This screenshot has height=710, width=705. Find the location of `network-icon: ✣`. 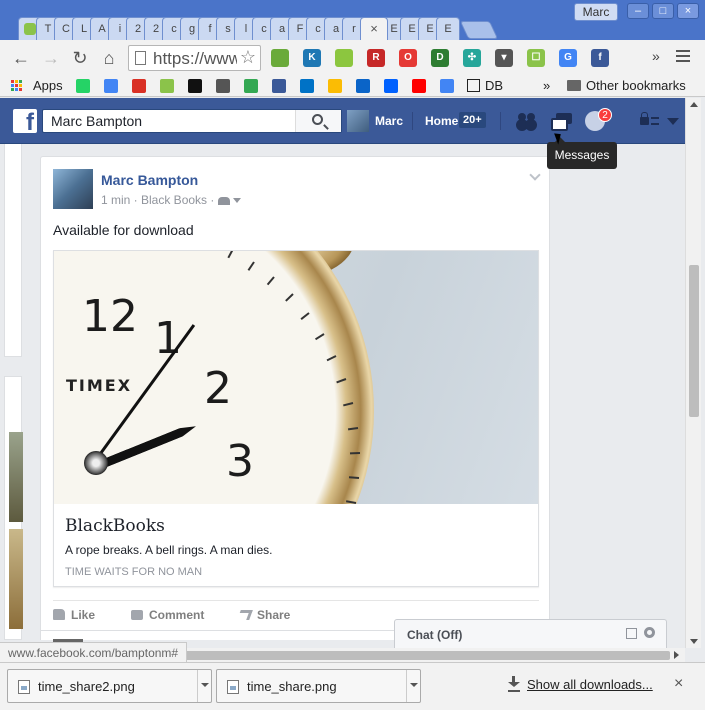

network-icon: ✣ is located at coordinates (472, 58).